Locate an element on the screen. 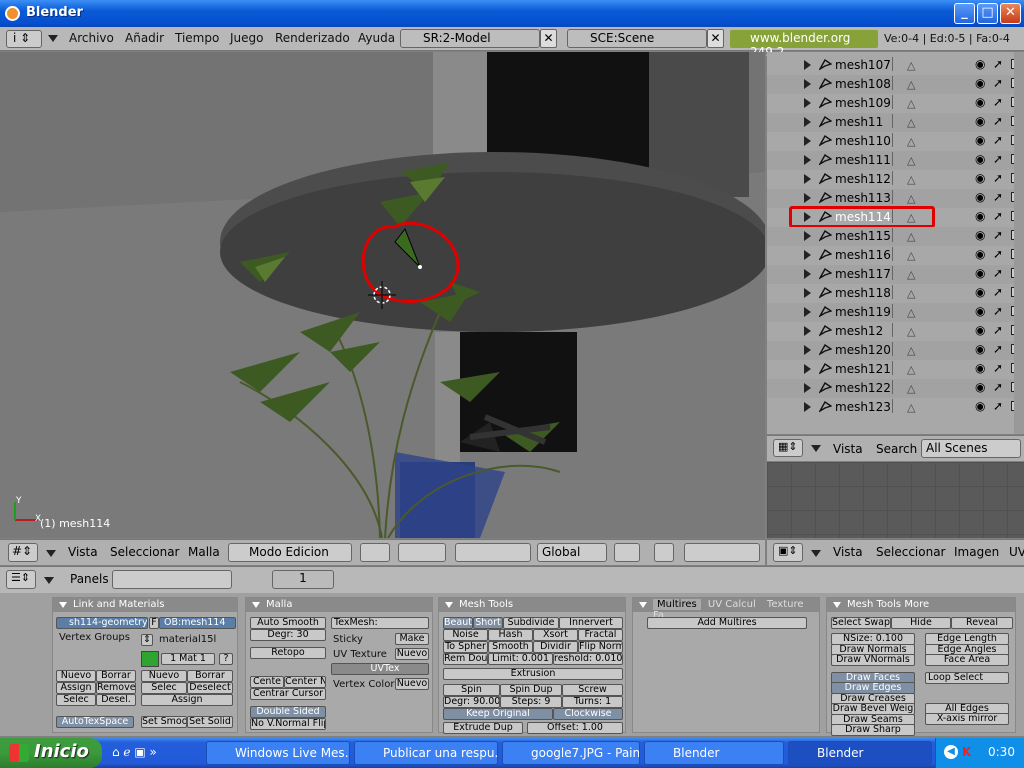  scene-selector: SCE:Scene is located at coordinates (637, 38).